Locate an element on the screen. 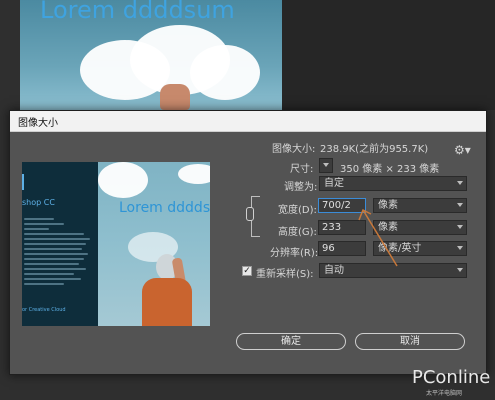 This screenshot has height=400, width=495. width-label: 宽度(D): is located at coordinates (297, 210).